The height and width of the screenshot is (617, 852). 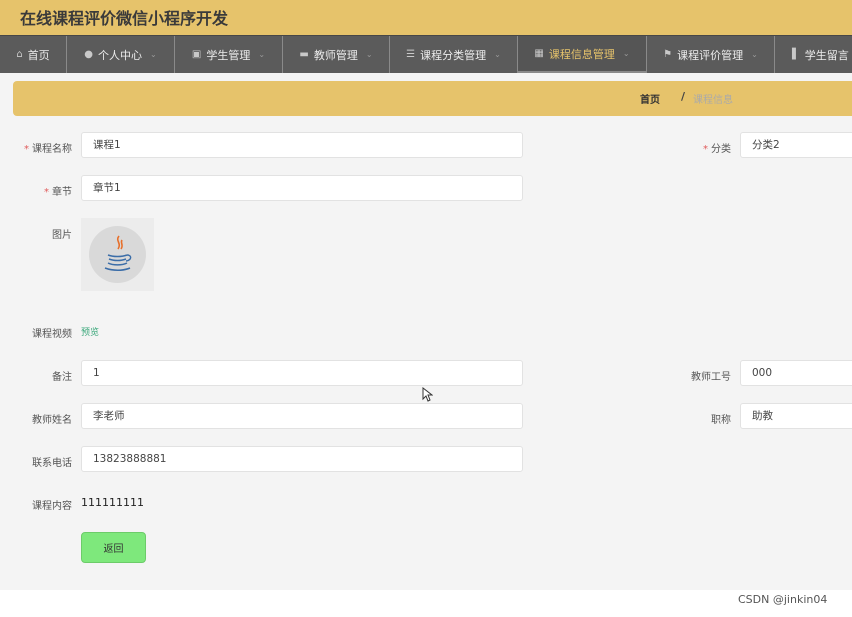 I want to click on nav-item-label: 学生留言, so click(x=826, y=55).